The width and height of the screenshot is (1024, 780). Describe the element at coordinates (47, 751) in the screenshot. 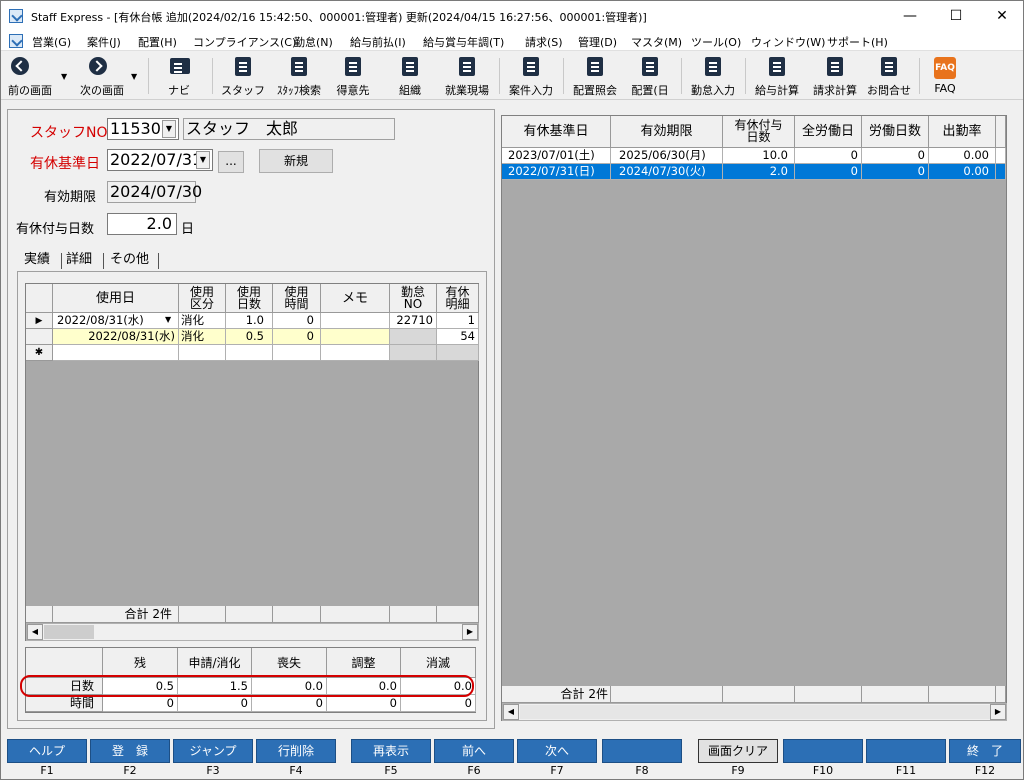

I see `f1-help-button: ヘルプ` at that location.